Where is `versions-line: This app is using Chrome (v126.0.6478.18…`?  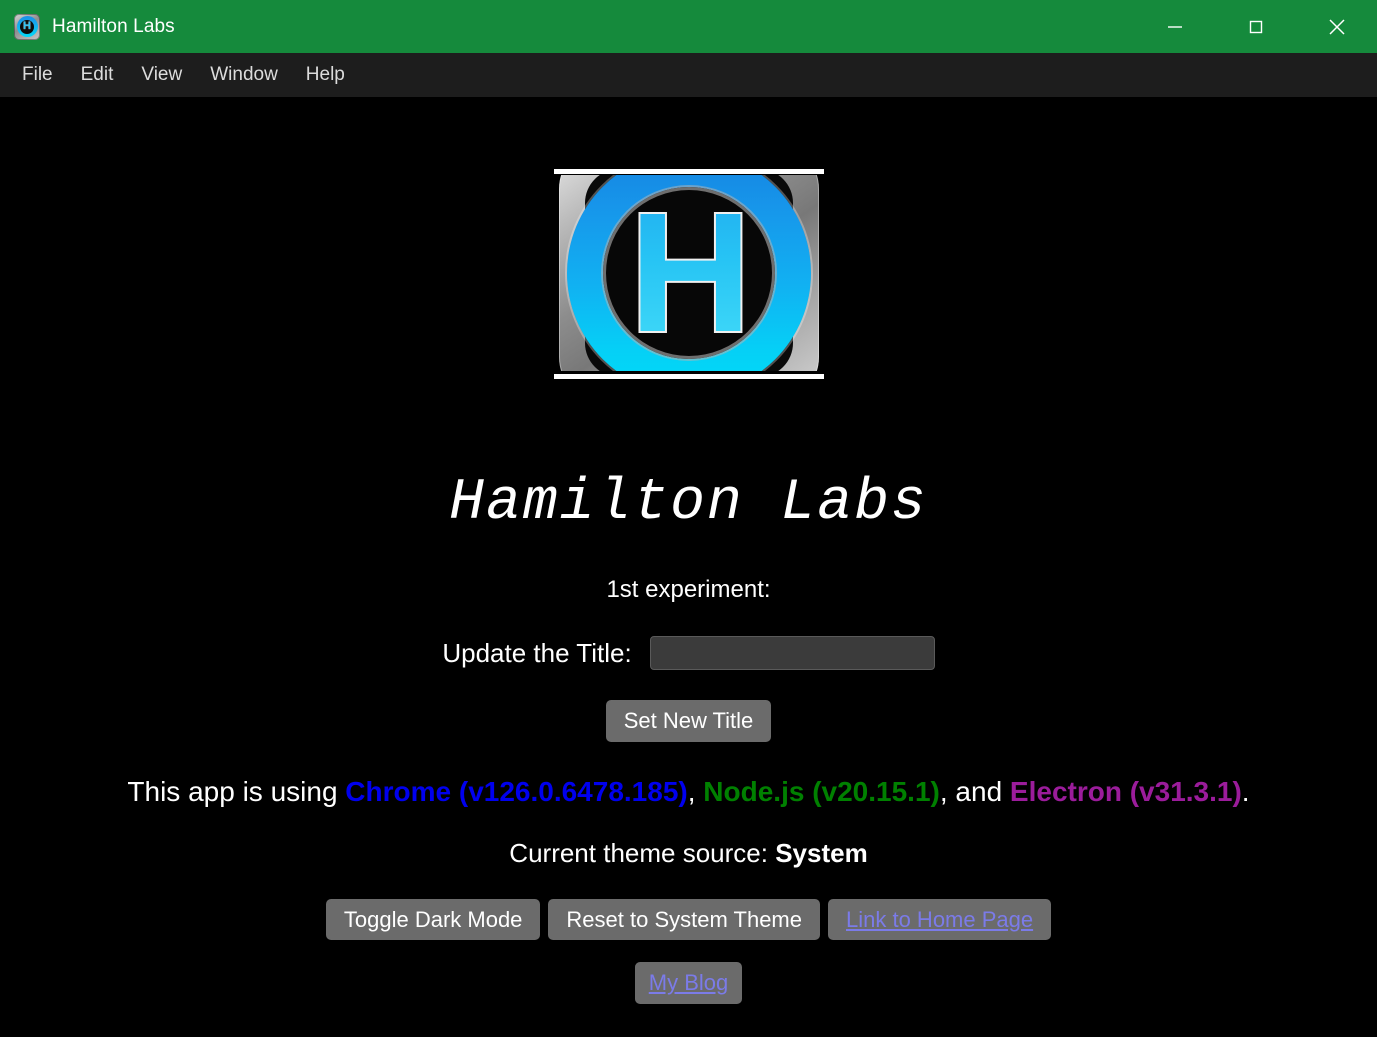
versions-line: This app is using Chrome (v126.0.6478.18… is located at coordinates (688, 792).